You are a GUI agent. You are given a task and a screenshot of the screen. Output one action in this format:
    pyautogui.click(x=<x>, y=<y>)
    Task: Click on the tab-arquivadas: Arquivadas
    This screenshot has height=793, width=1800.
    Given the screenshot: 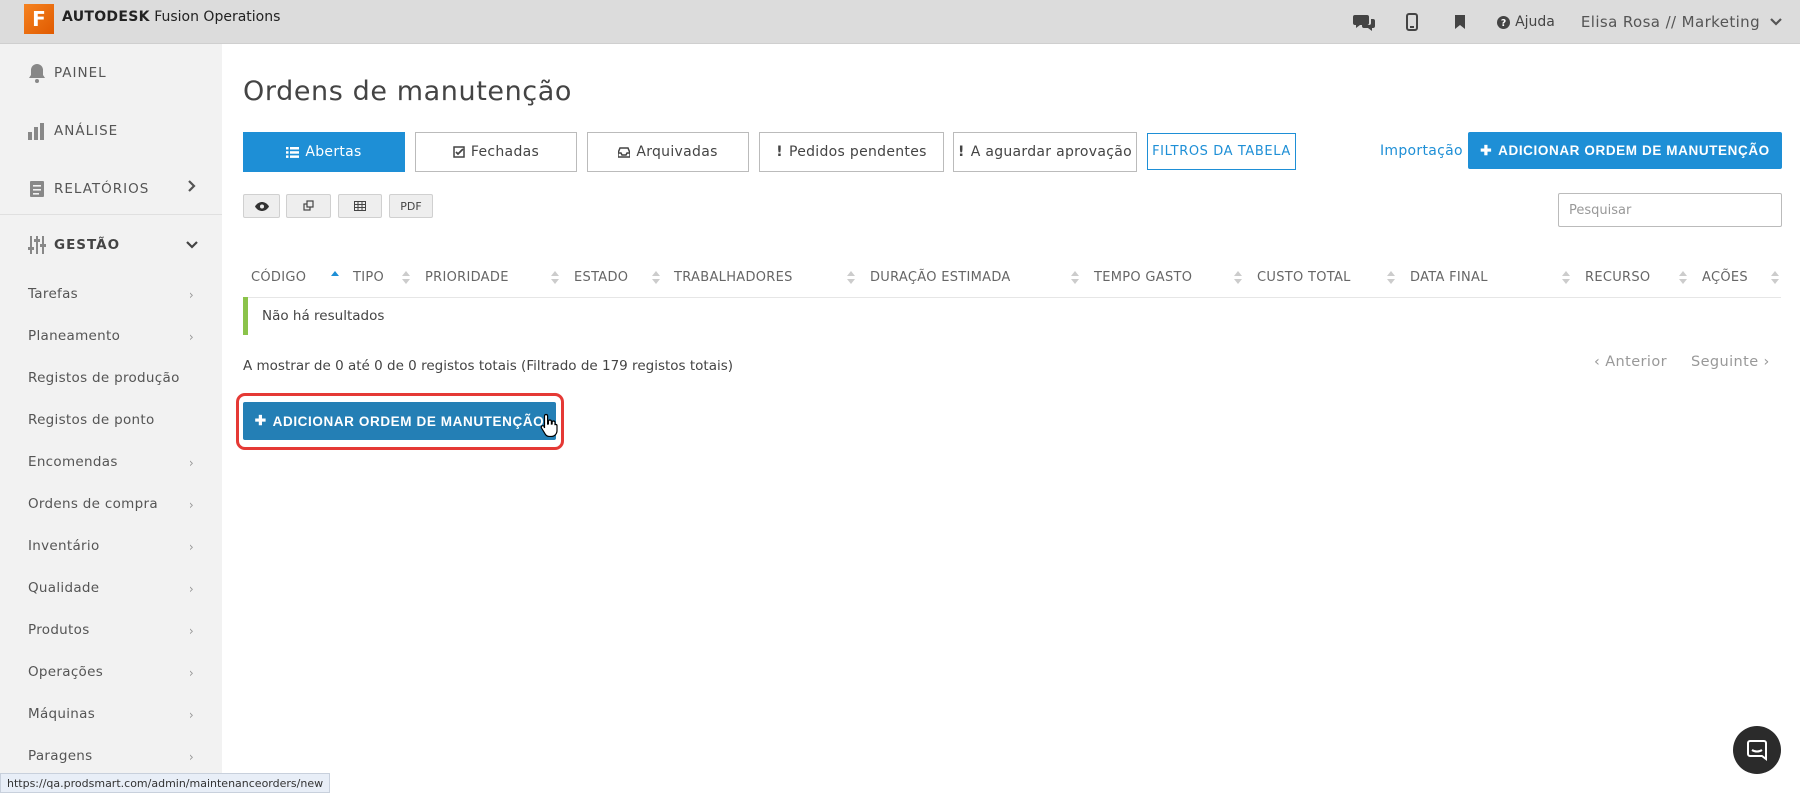 What is the action you would take?
    pyautogui.click(x=668, y=152)
    